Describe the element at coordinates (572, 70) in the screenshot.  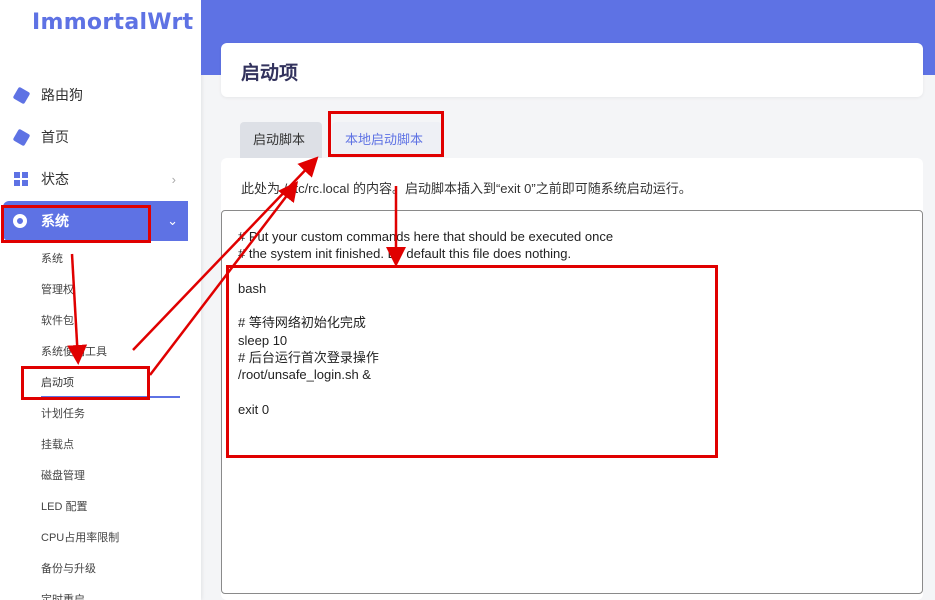
I see `title-card: 启动项` at that location.